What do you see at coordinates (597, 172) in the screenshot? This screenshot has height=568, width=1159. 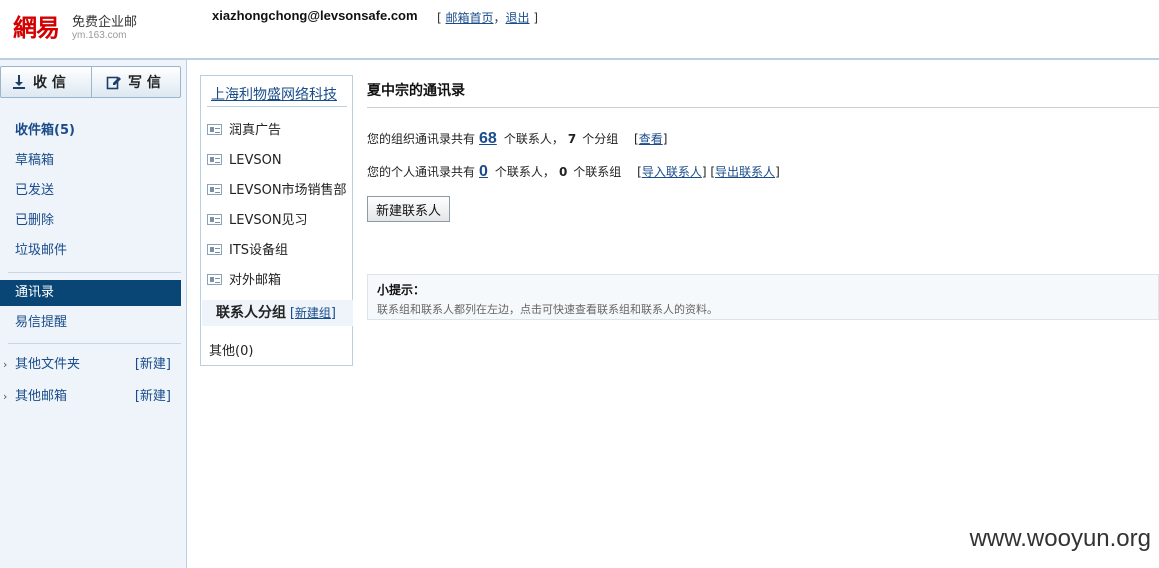 I see `personal-group-unit: 个联系组` at bounding box center [597, 172].